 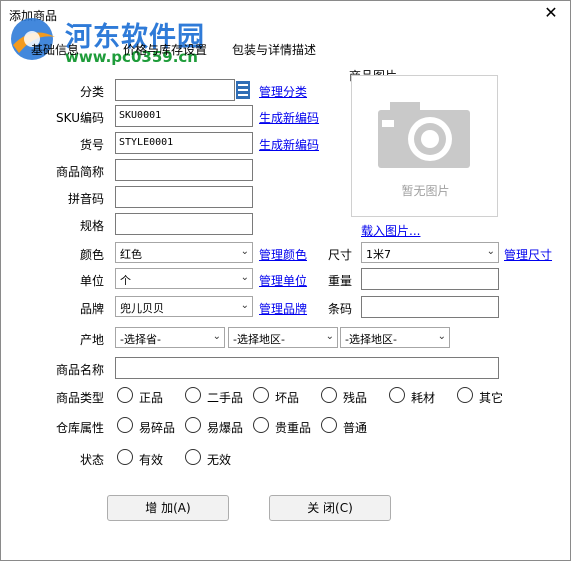 I want to click on spec-label: 规格, so click(x=91, y=226).